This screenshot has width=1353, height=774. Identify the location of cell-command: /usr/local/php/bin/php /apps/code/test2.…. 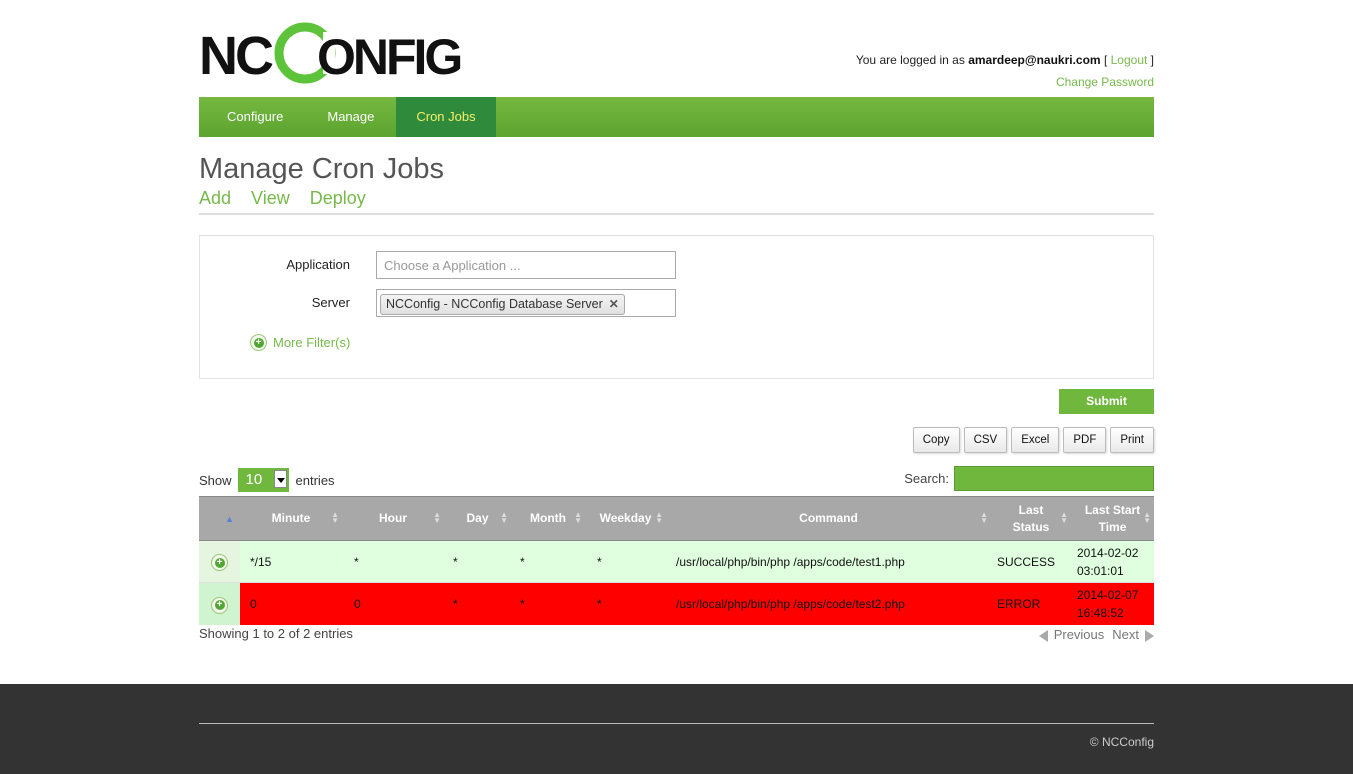
(828, 603).